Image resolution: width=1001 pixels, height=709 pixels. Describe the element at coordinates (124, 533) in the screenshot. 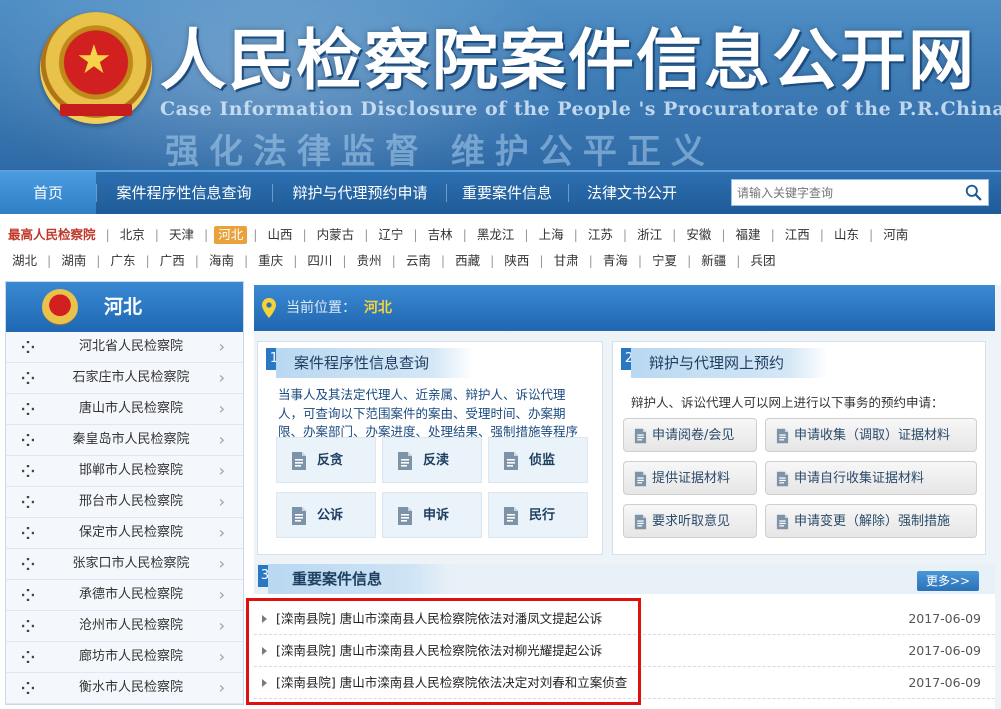

I see `sidebar-item: 保定市人民检察院 ›` at that location.